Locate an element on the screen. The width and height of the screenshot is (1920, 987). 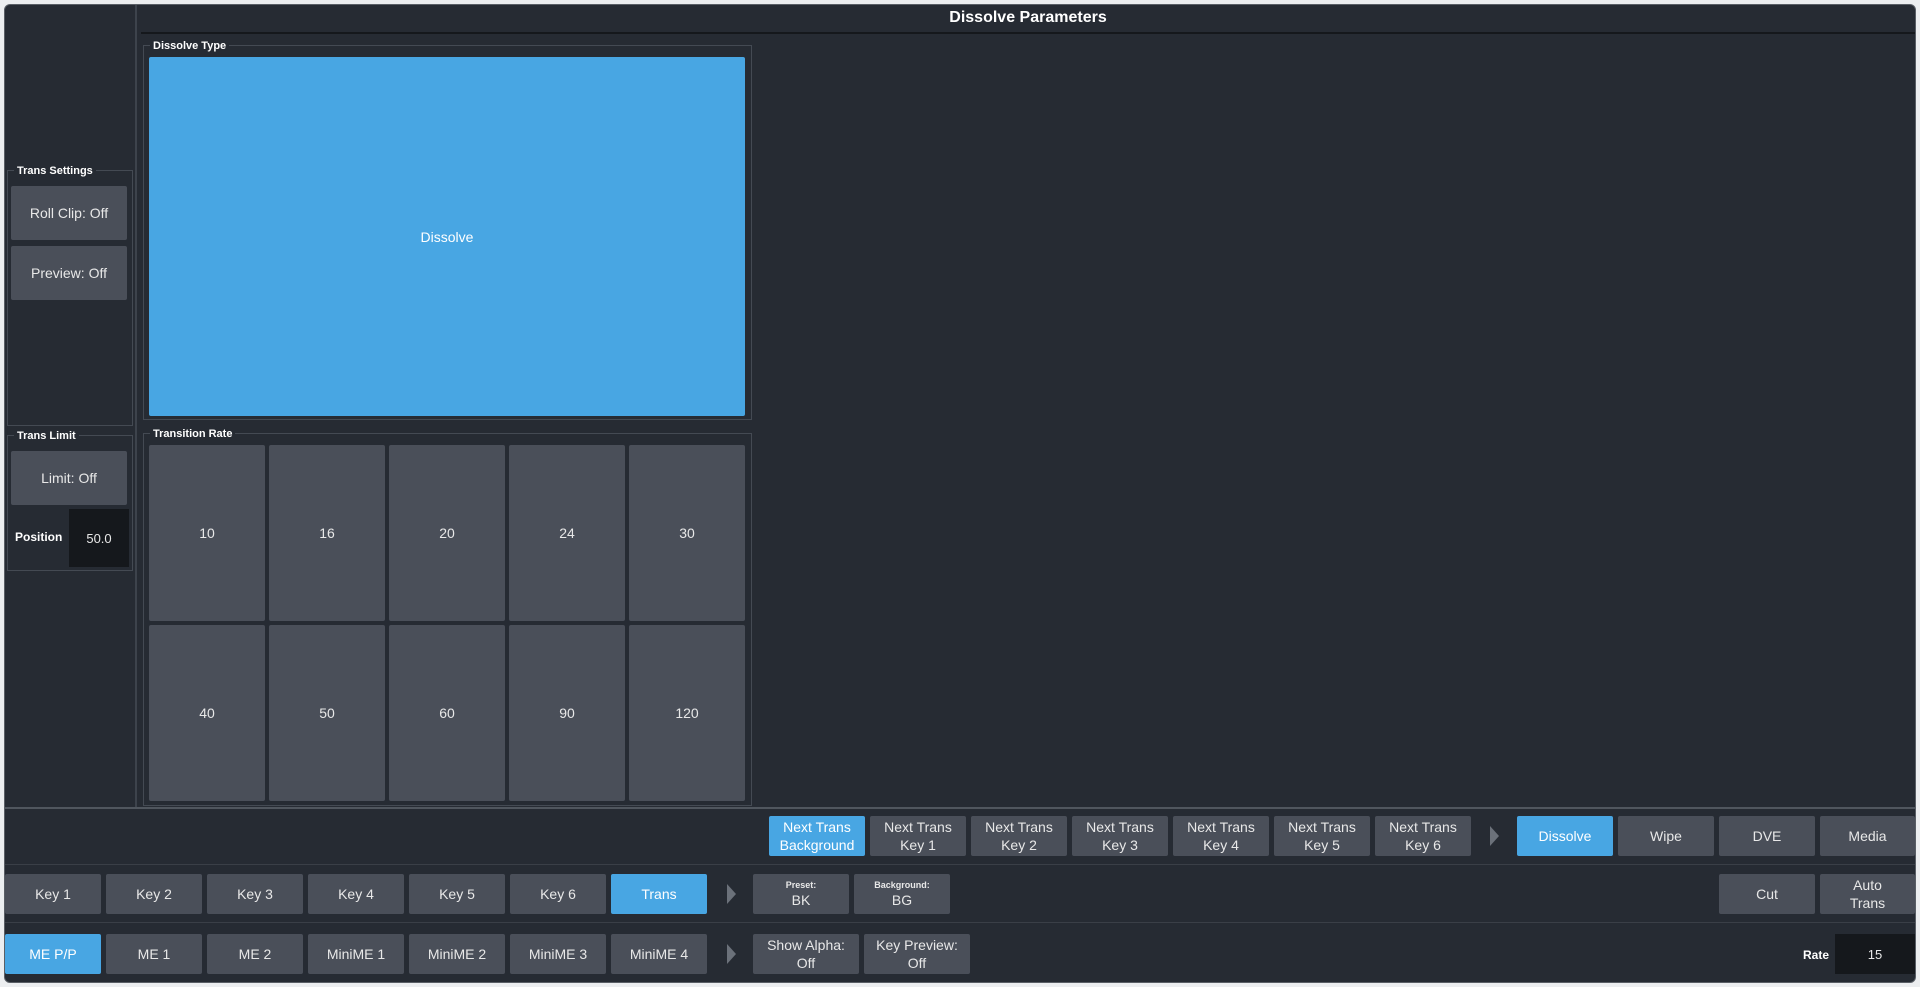
trans-settings-label: Trans Settings is located at coordinates (55, 171).